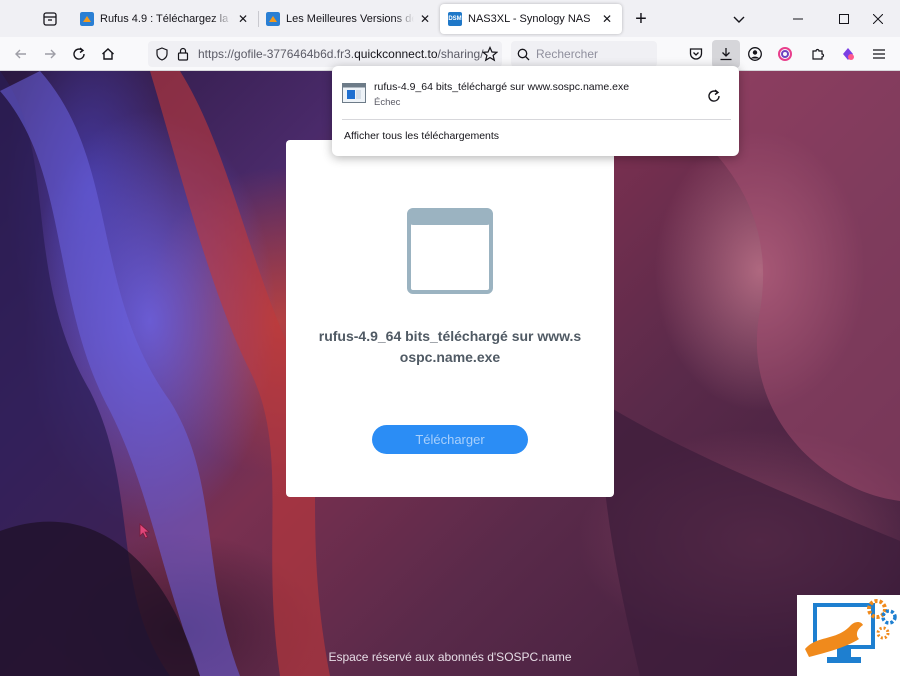 The height and width of the screenshot is (676, 900). I want to click on url-prefix: https://gofile-3776464b6d.fr3., so click(276, 54).